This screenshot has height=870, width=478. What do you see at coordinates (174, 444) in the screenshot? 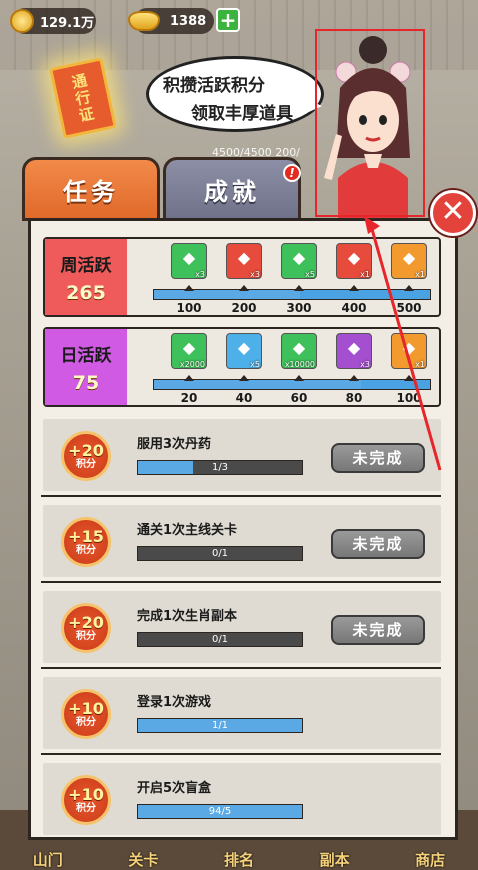
I see `task-name: 服用3次丹药` at bounding box center [174, 444].